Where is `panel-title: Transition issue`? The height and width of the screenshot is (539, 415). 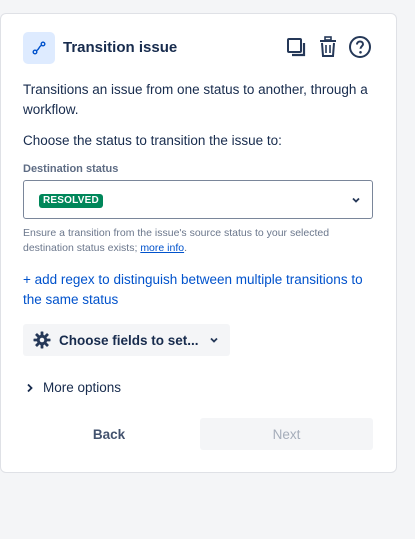 panel-title: Transition issue is located at coordinates (120, 47).